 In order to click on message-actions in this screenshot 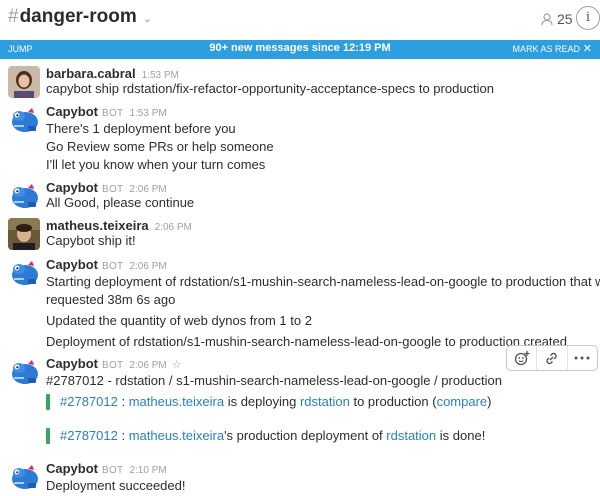, I will do `click(552, 358)`.